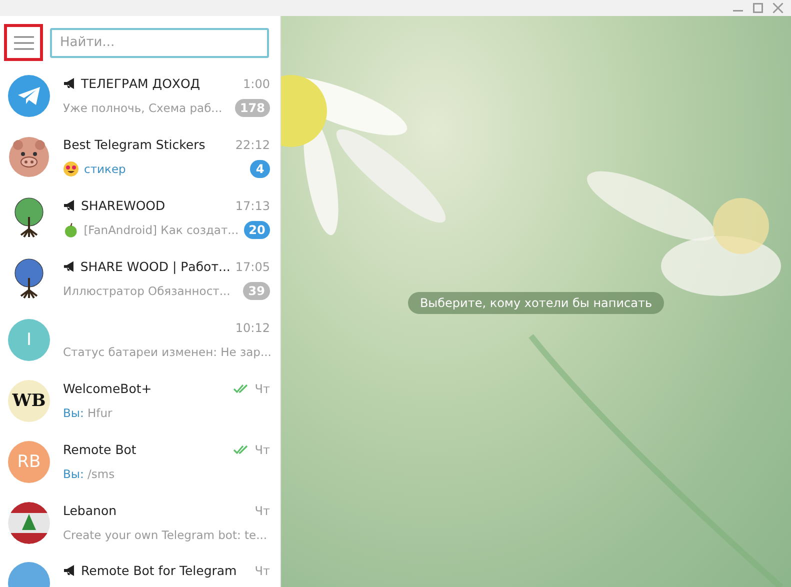 The width and height of the screenshot is (791, 587). Describe the element at coordinates (252, 107) in the screenshot. I see `unread-count: 178` at that location.